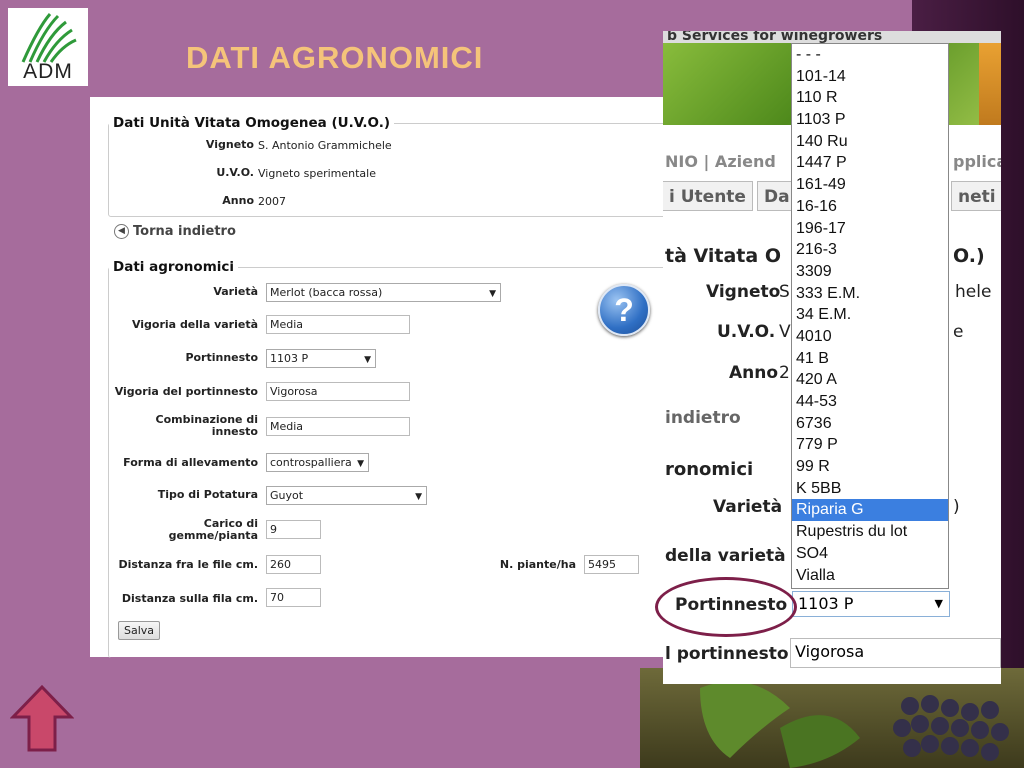 The image size is (1024, 768). Describe the element at coordinates (49, 38) in the screenshot. I see `leaf-icon` at that location.